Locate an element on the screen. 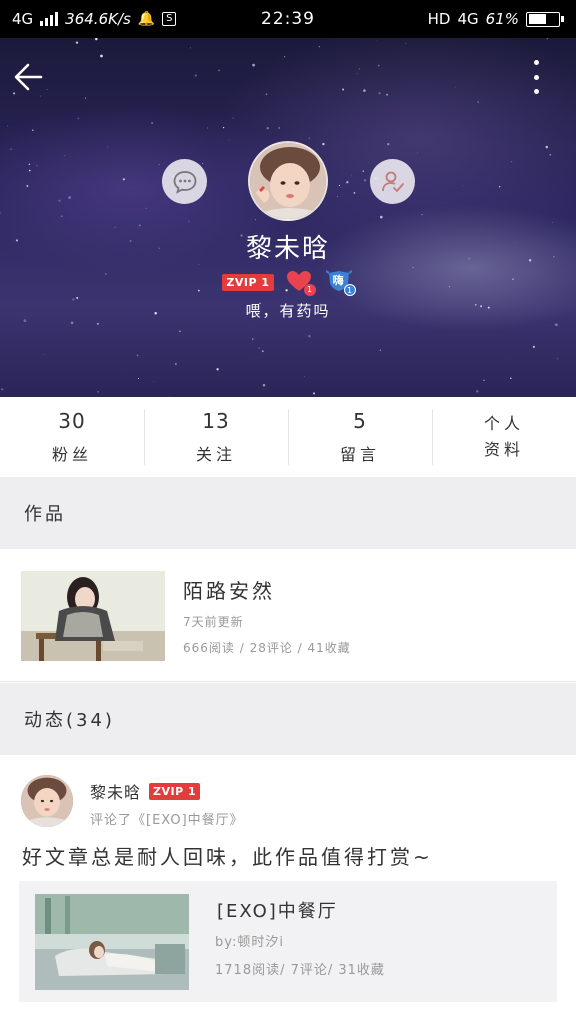 The image size is (576, 1024). quoted-work-card: [EXO]中餐厅 by:顿时汐i 1718阅读/ 7评论/ 31收藏 is located at coordinates (288, 941).